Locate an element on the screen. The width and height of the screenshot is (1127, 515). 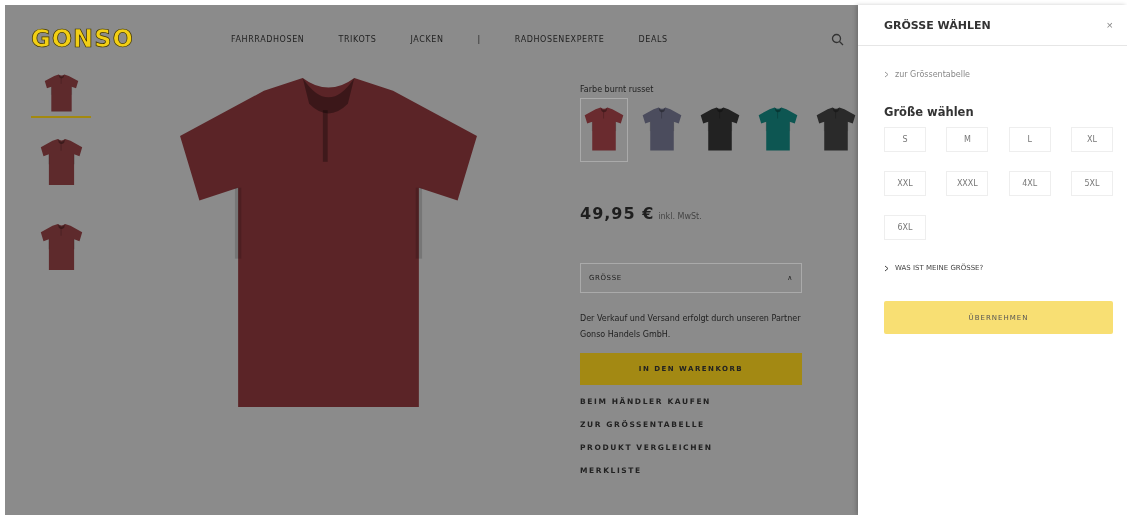
nav-link: FAHRRADHOSEN is located at coordinates (268, 39).